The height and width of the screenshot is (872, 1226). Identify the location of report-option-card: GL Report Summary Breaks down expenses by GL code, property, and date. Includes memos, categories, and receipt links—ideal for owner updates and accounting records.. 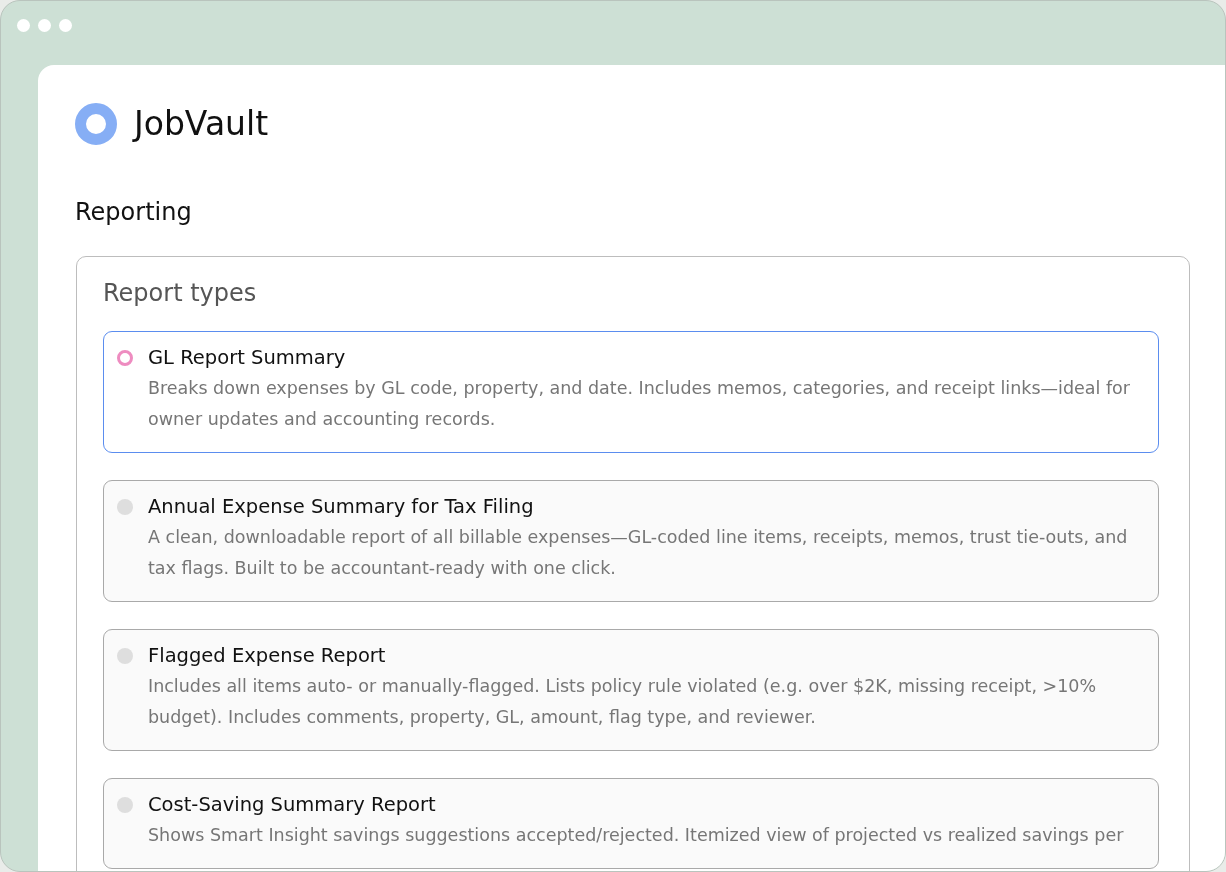
(631, 392).